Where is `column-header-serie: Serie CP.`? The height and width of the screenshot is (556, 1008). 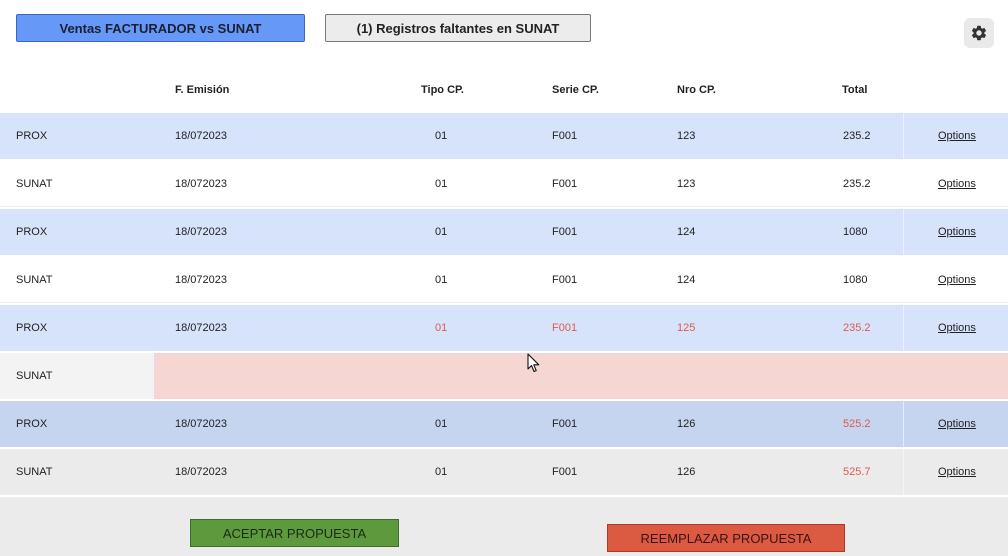
column-header-serie: Serie CP. is located at coordinates (575, 90).